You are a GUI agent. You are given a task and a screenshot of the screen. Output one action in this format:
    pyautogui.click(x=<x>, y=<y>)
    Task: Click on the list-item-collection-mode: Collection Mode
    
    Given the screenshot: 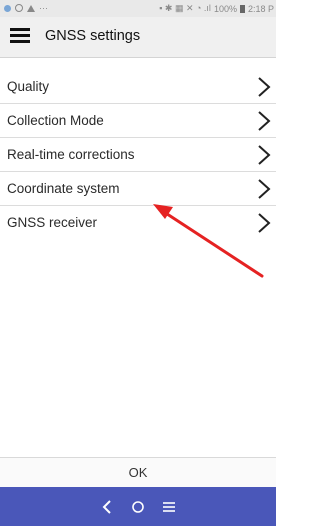 What is the action you would take?
    pyautogui.click(x=138, y=121)
    